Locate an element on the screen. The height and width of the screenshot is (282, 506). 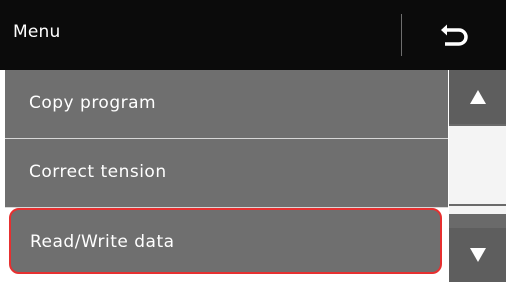
back-button is located at coordinates (454, 35).